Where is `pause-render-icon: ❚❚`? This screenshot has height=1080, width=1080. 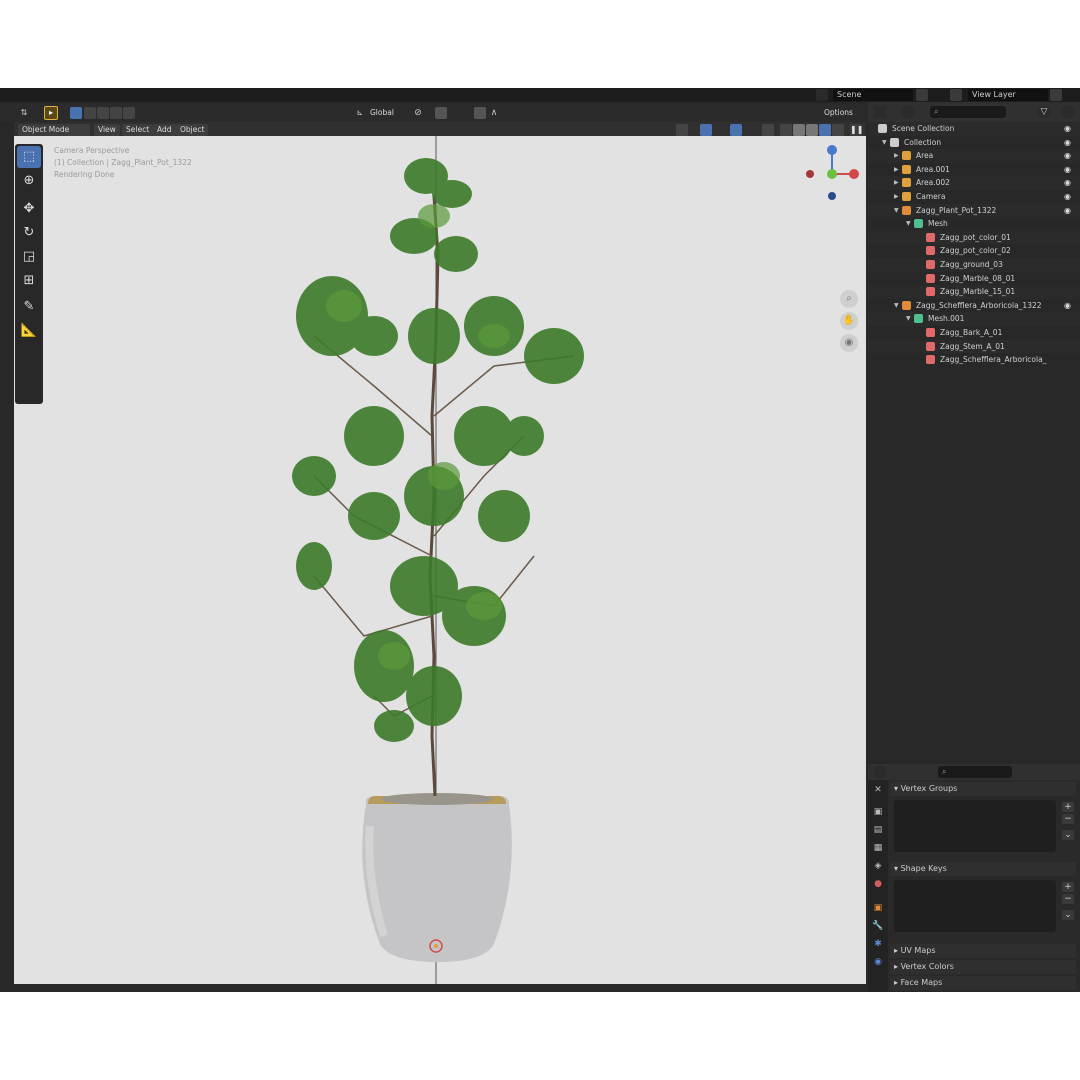
pause-render-icon: ❚❚ is located at coordinates (856, 130).